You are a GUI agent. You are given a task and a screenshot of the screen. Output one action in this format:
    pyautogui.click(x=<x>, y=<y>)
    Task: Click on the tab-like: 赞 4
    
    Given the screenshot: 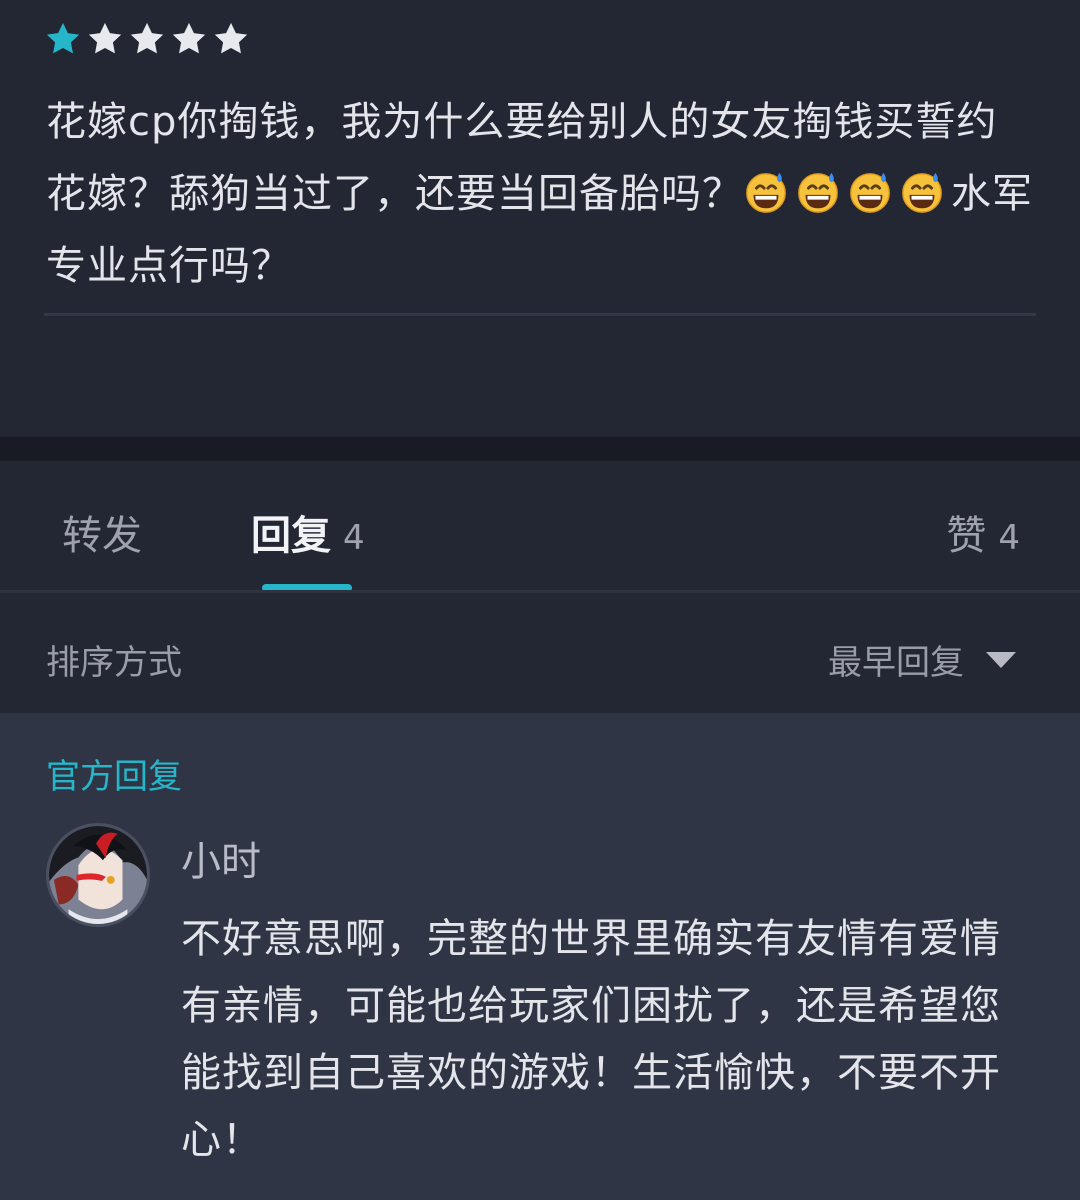 What is the action you would take?
    pyautogui.click(x=983, y=532)
    